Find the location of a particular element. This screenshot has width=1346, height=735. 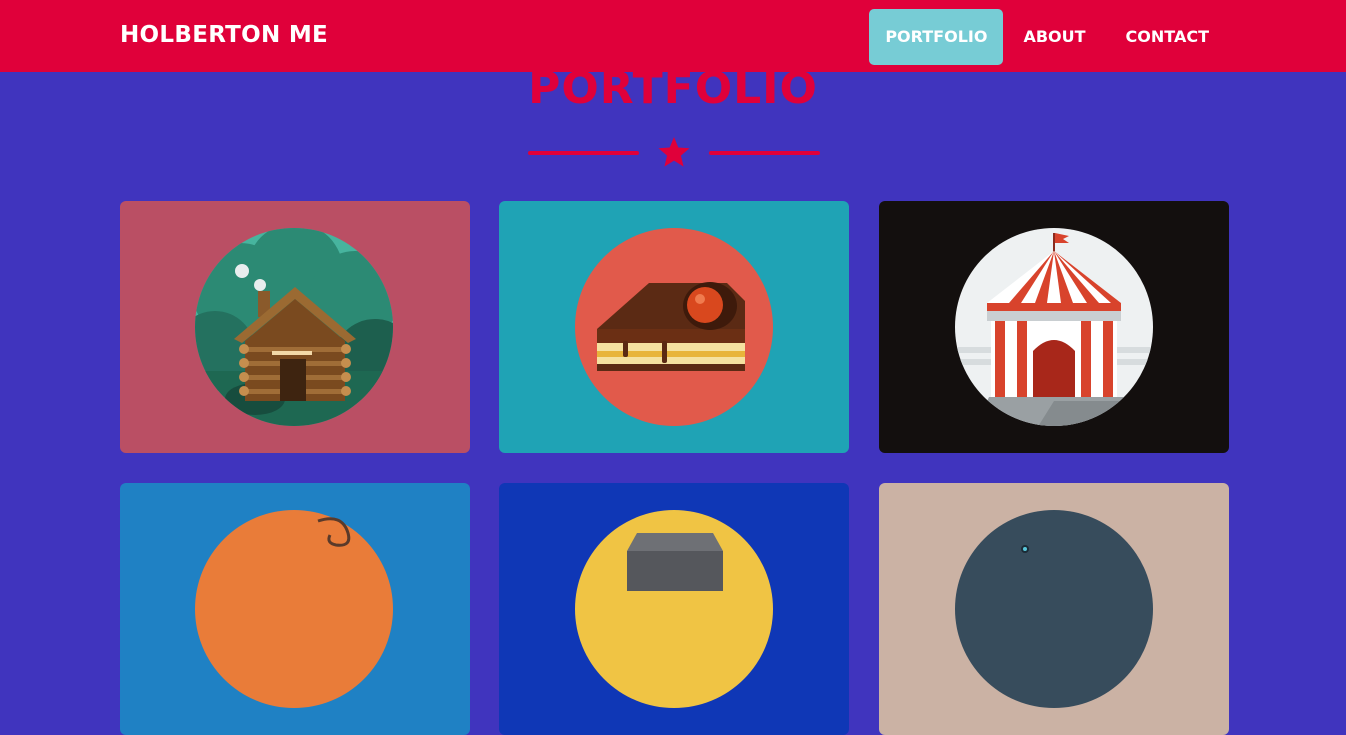

title-divider is located at coordinates (674, 153).